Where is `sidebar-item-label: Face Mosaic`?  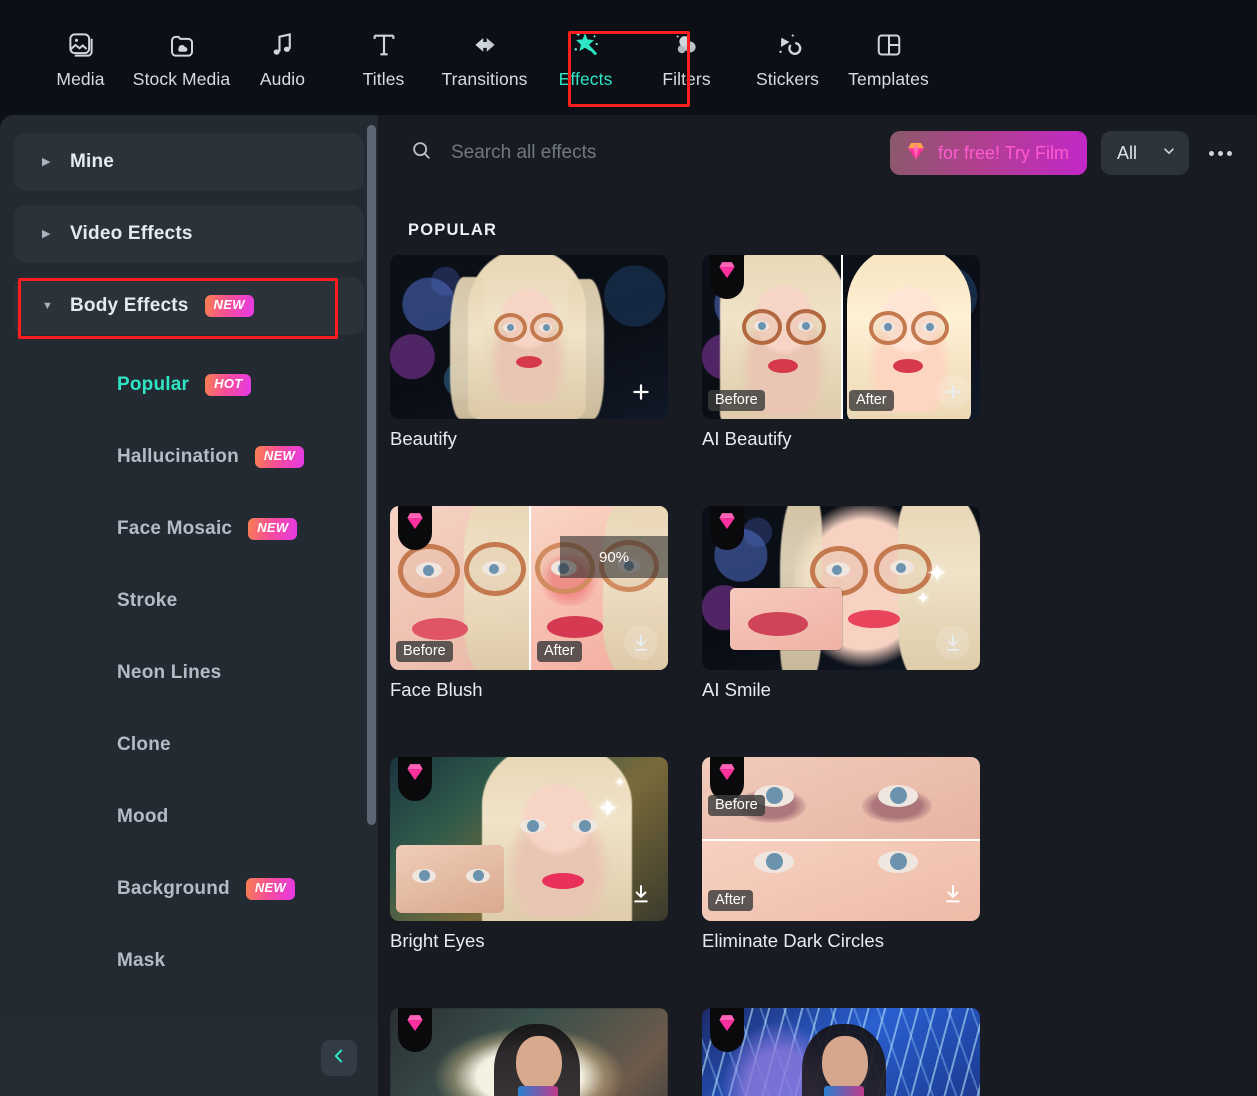 sidebar-item-label: Face Mosaic is located at coordinates (175, 528).